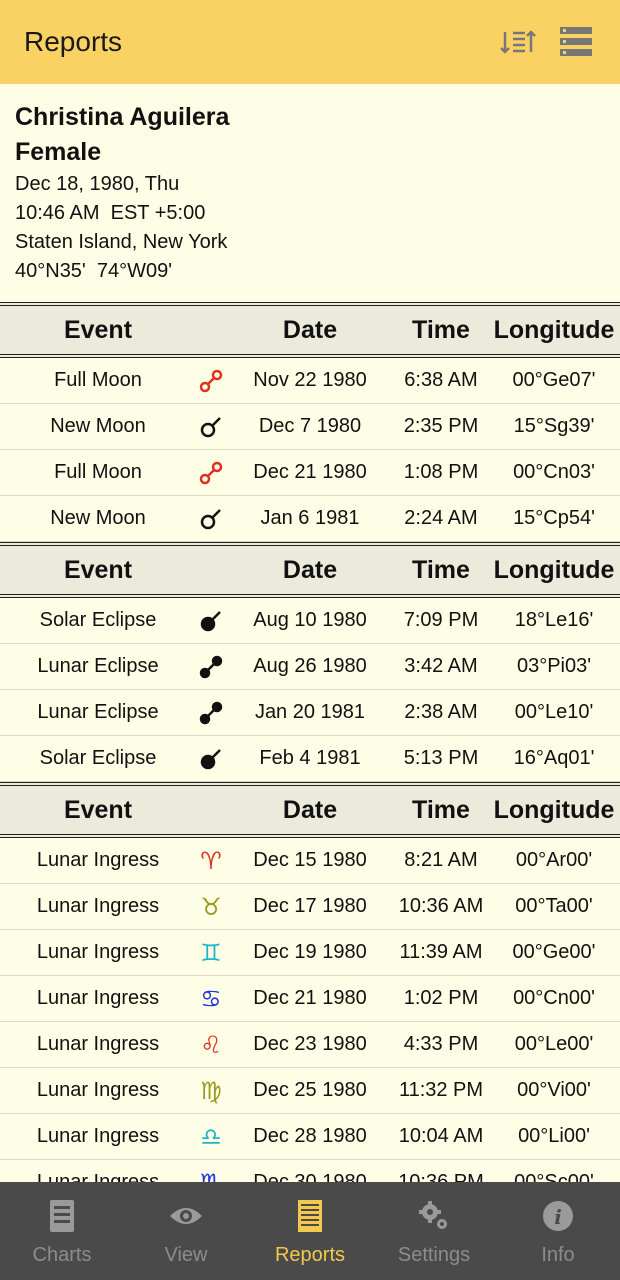  What do you see at coordinates (73, 41) in the screenshot?
I see `page-title: Reports` at bounding box center [73, 41].